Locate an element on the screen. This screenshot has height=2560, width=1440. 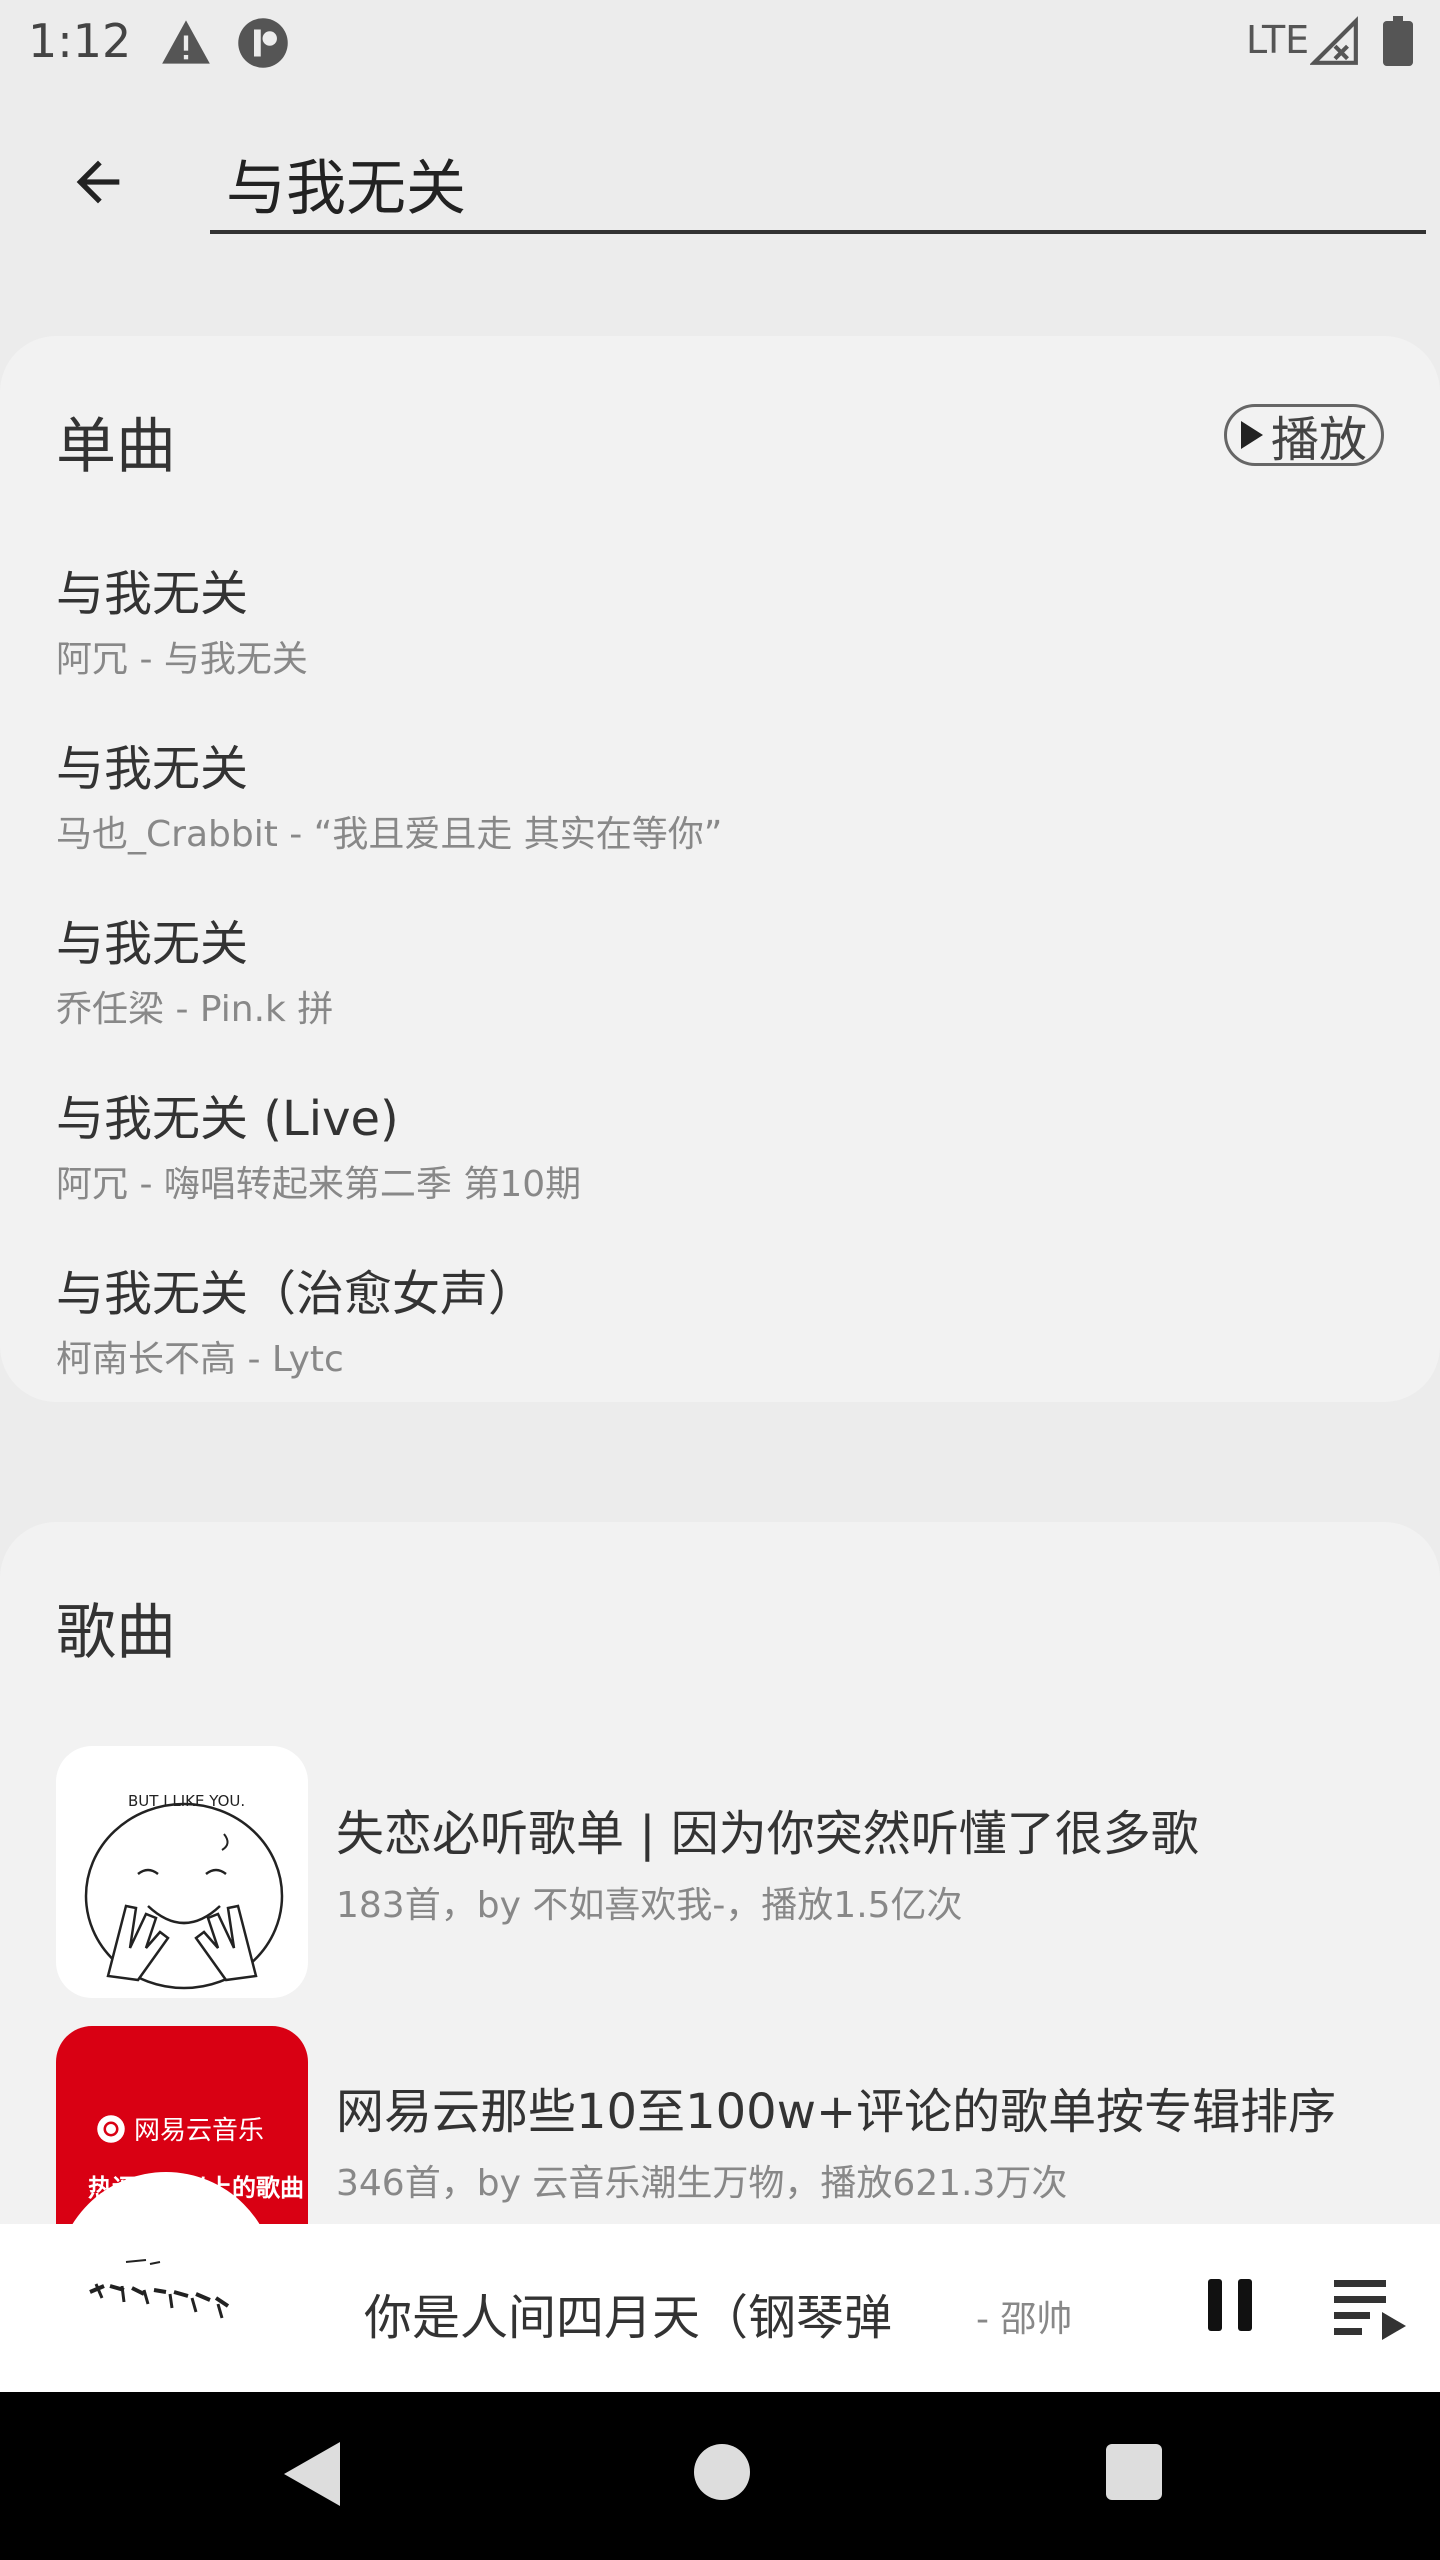
album-art-icon is located at coordinates (166, 2282).